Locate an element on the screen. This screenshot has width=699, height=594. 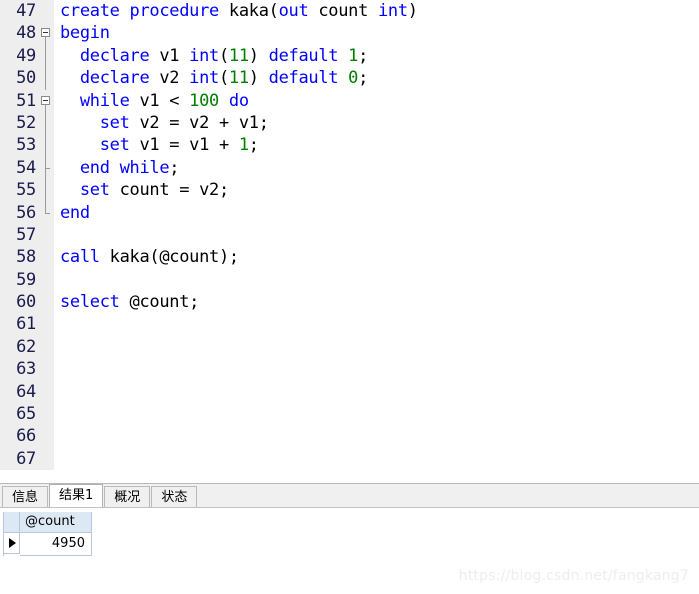
code-line: 58 call kaka(@count); is located at coordinates (349, 257).